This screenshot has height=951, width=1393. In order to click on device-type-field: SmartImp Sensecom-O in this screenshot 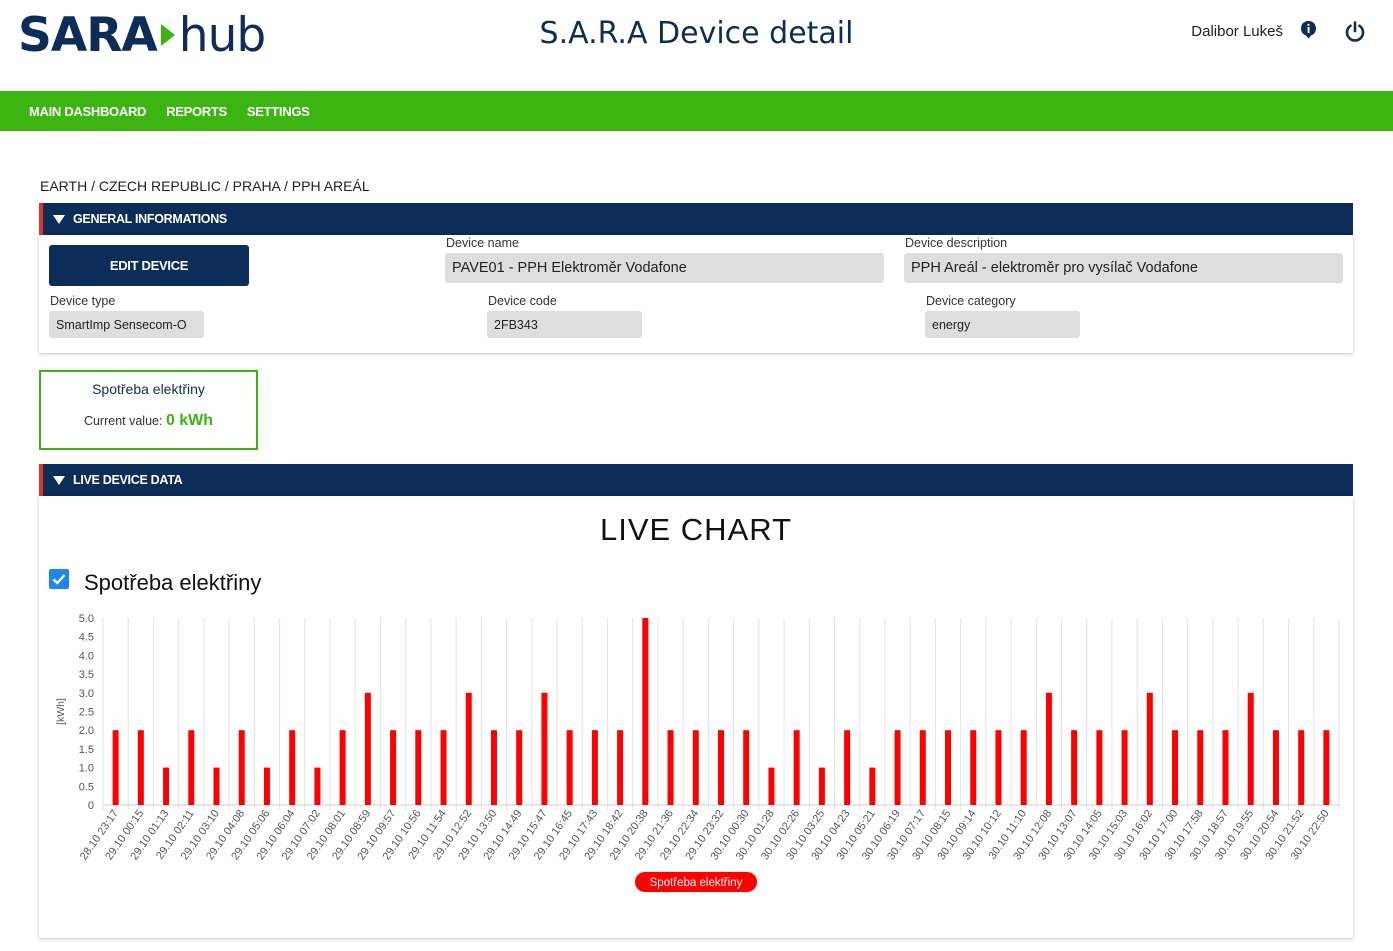, I will do `click(126, 324)`.